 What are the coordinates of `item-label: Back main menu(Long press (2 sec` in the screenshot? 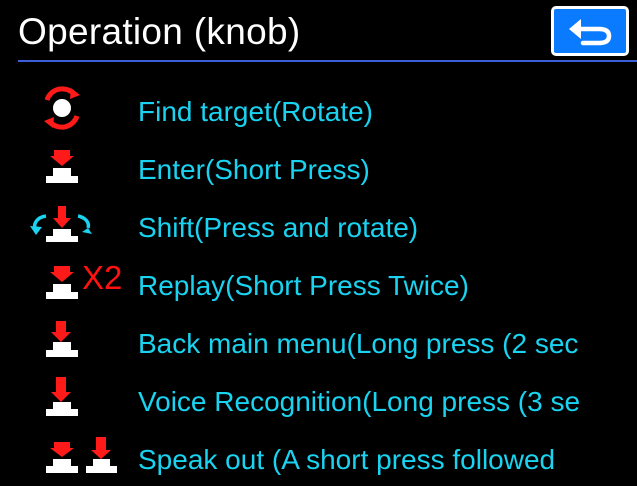 It's located at (358, 343).